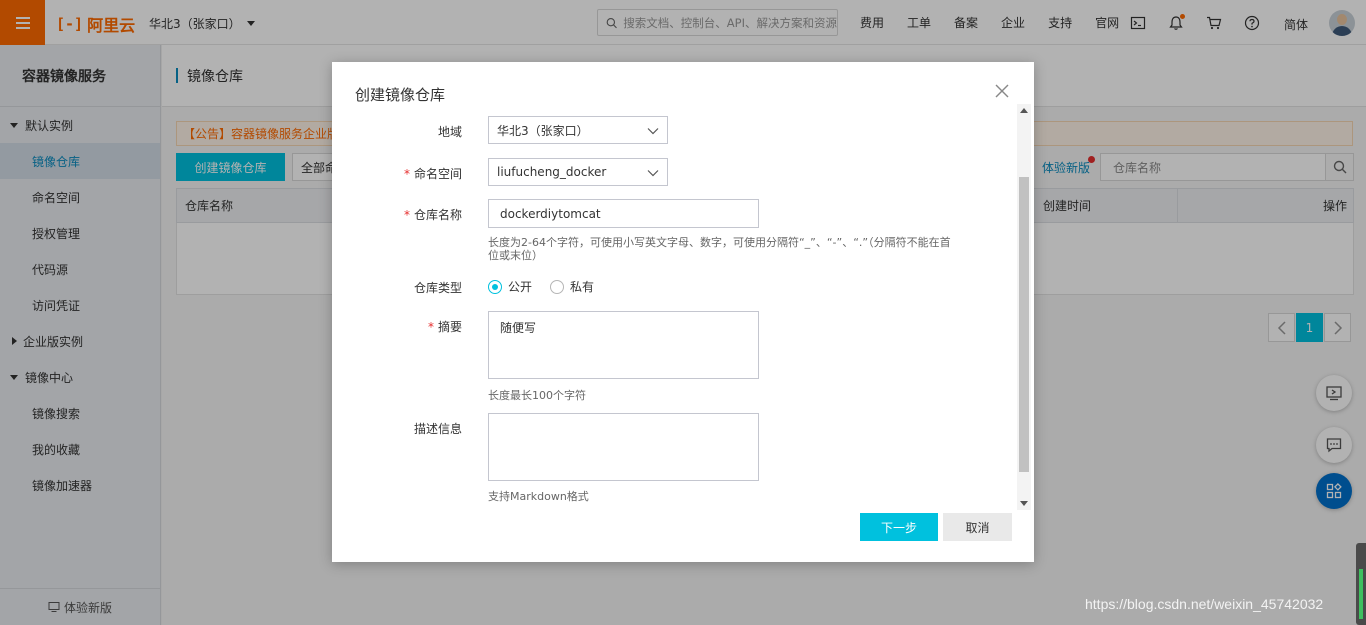  Describe the element at coordinates (582, 286) in the screenshot. I see `radio-private-label: 私有` at that location.